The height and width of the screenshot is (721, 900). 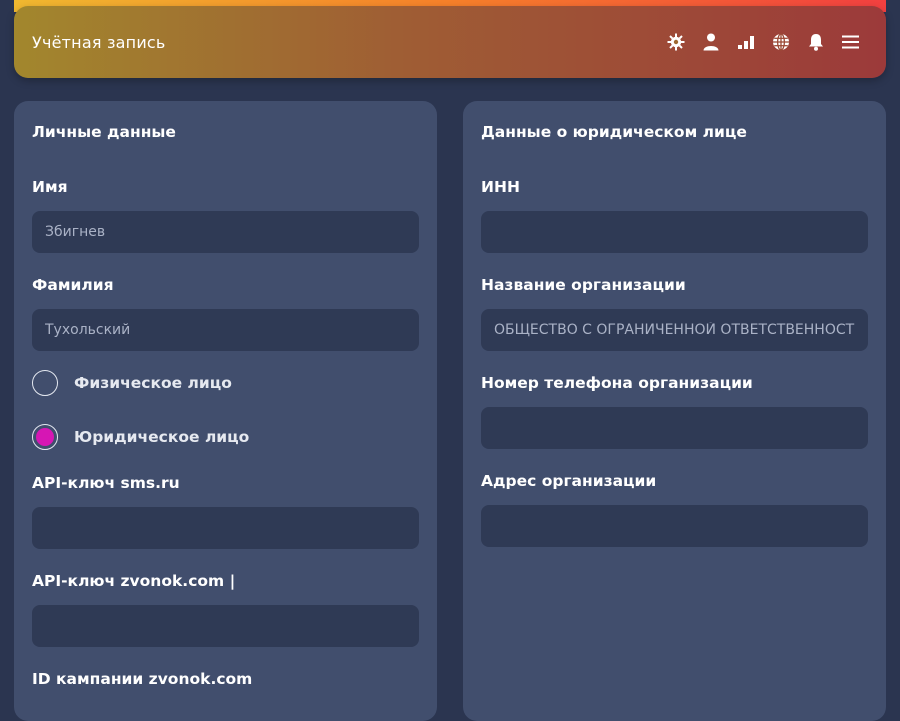 What do you see at coordinates (162, 437) in the screenshot?
I see `radio-legal-label: Юридическое лицо` at bounding box center [162, 437].